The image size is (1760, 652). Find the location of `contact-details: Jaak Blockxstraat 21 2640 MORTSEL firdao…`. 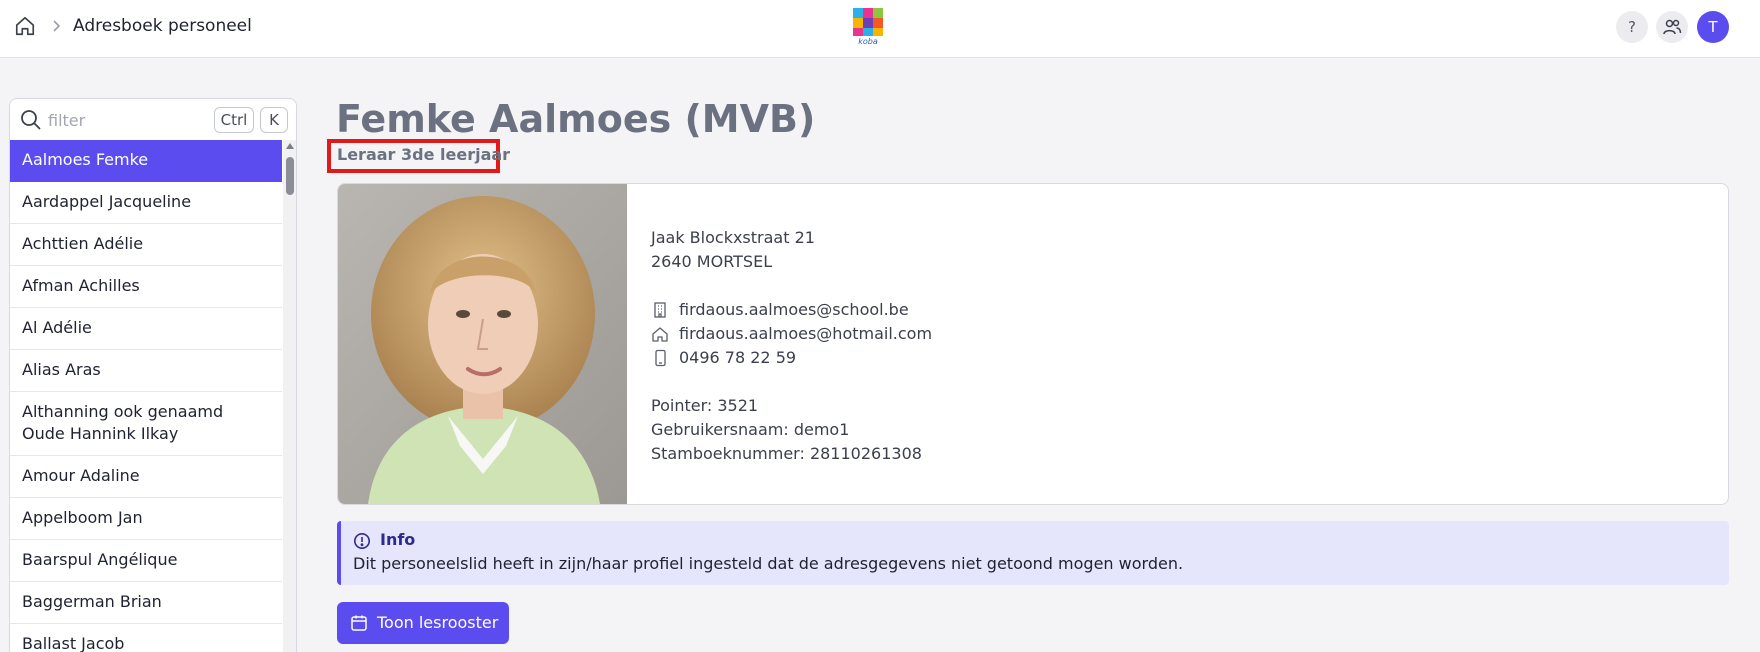

contact-details: Jaak Blockxstraat 21 2640 MORTSEL firdao… is located at coordinates (791, 346).